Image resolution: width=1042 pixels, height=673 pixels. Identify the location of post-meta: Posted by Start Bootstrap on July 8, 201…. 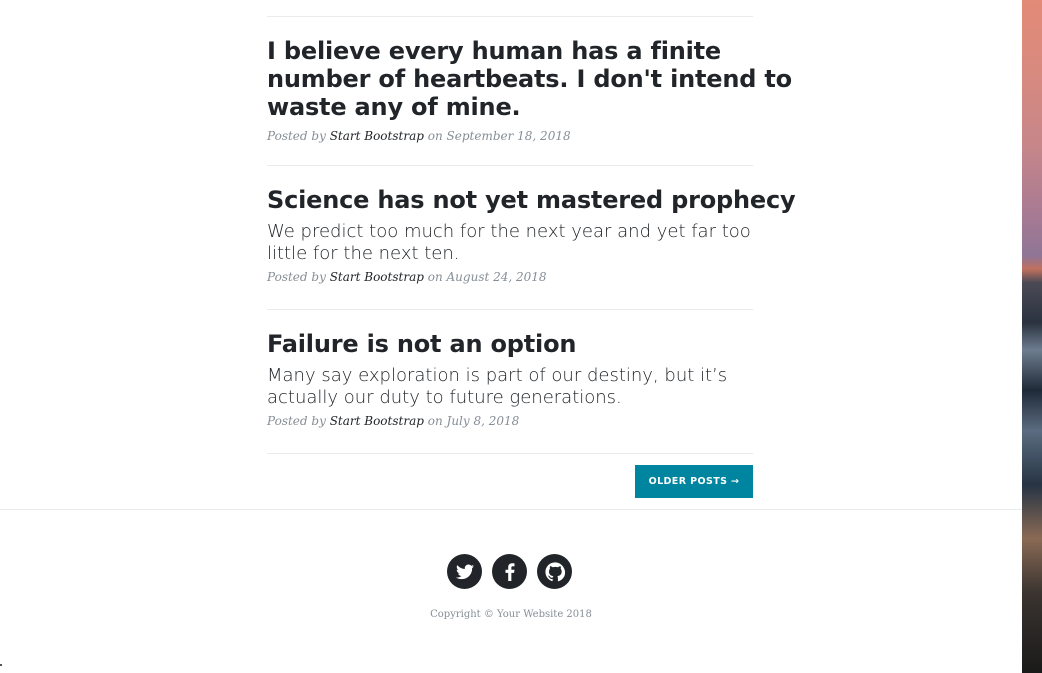
(497, 421).